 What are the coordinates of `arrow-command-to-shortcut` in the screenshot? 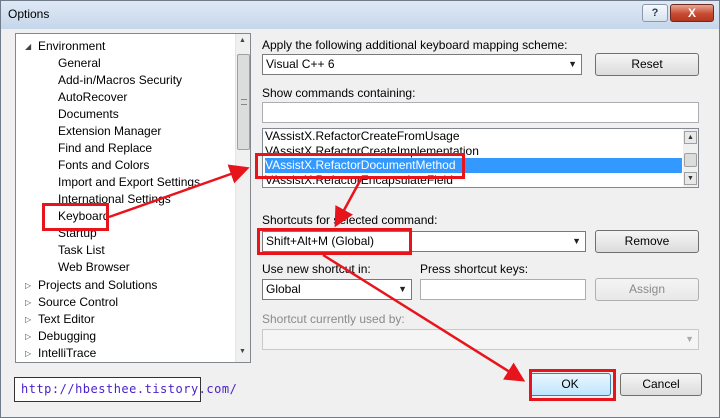 It's located at (348, 203).